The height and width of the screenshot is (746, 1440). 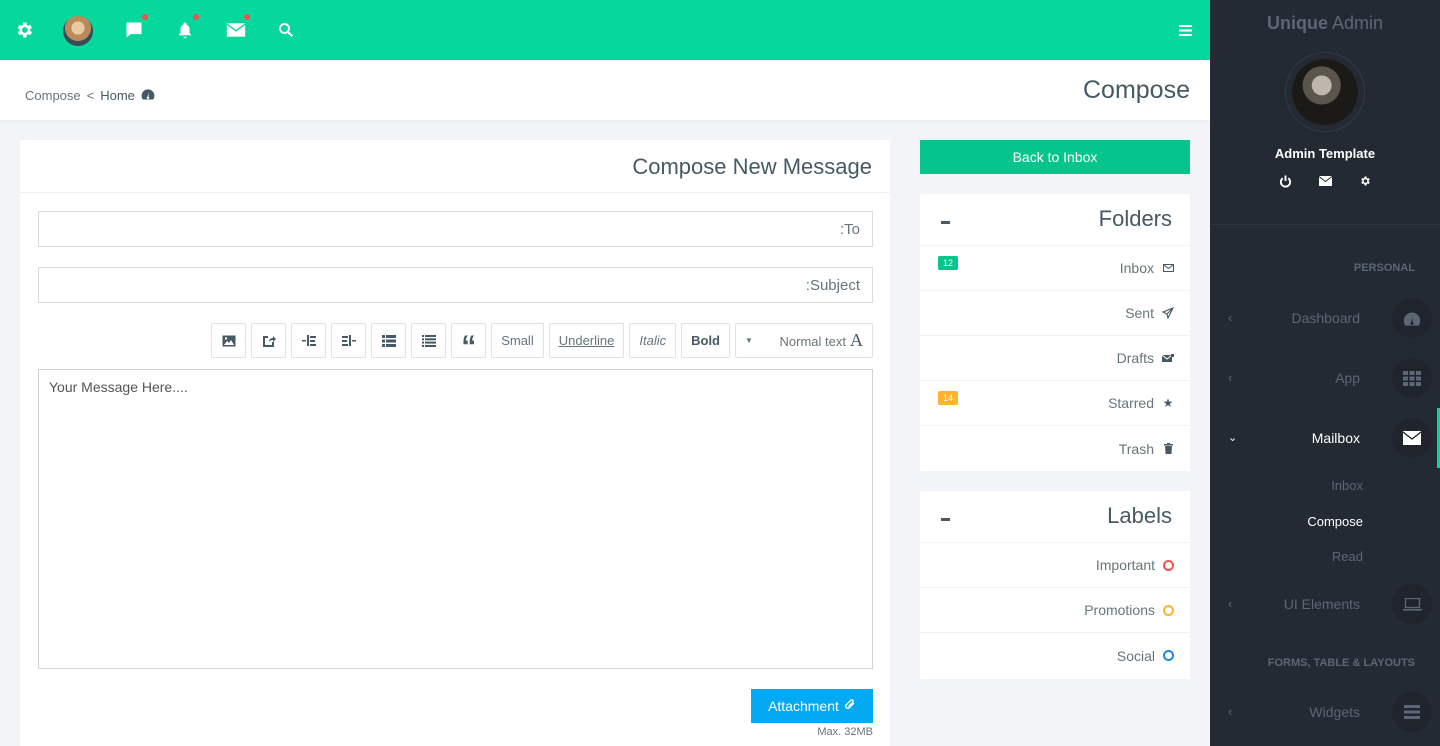 What do you see at coordinates (1135, 358) in the screenshot?
I see `folder-label: Drafts` at bounding box center [1135, 358].